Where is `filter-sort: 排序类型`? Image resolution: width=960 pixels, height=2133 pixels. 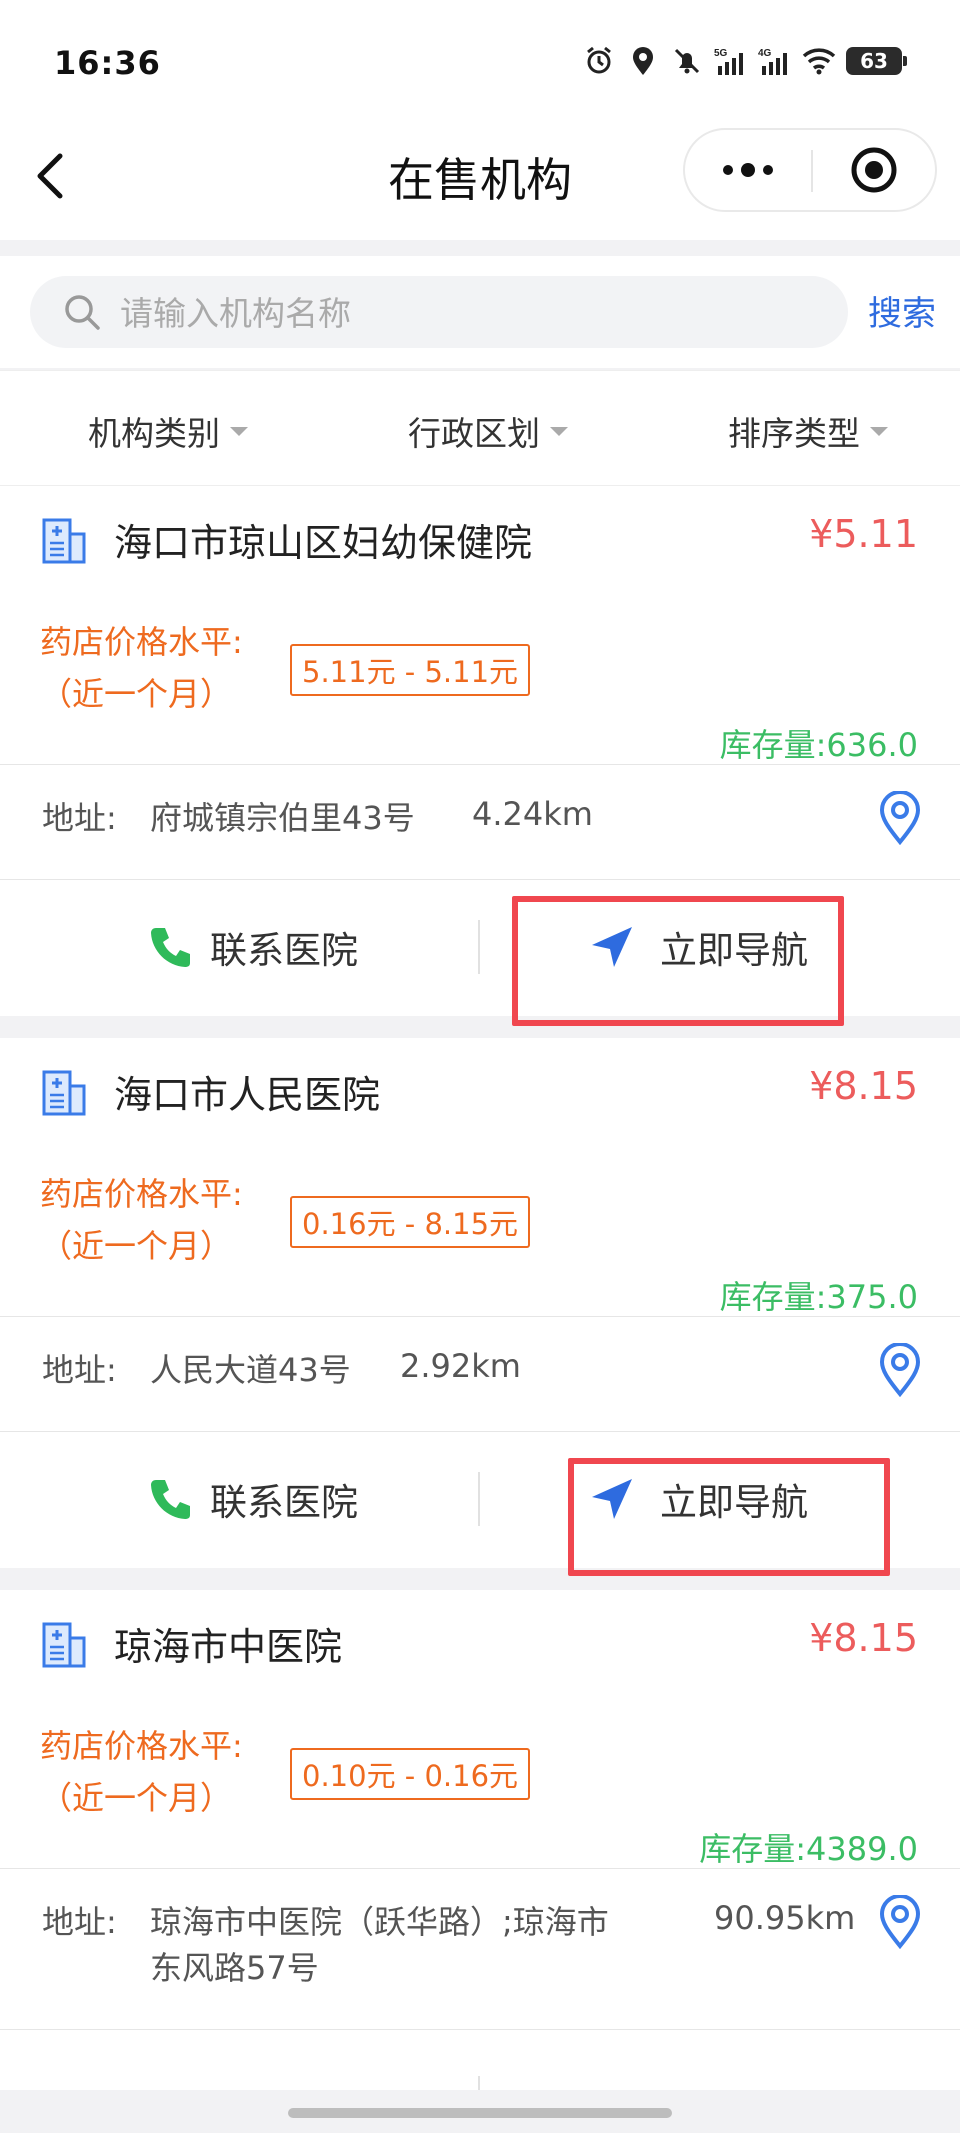
filter-sort: 排序类型 is located at coordinates (808, 431).